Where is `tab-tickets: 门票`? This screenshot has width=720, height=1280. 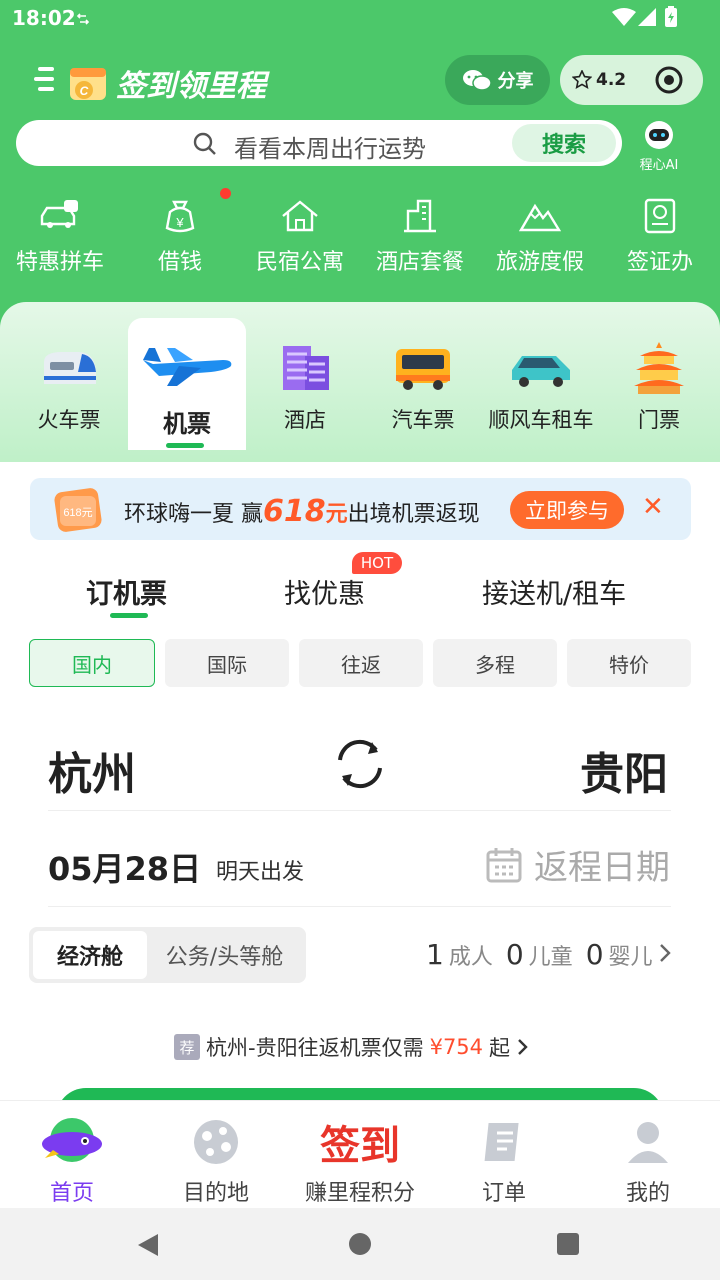
tab-tickets: 门票 is located at coordinates (659, 384).